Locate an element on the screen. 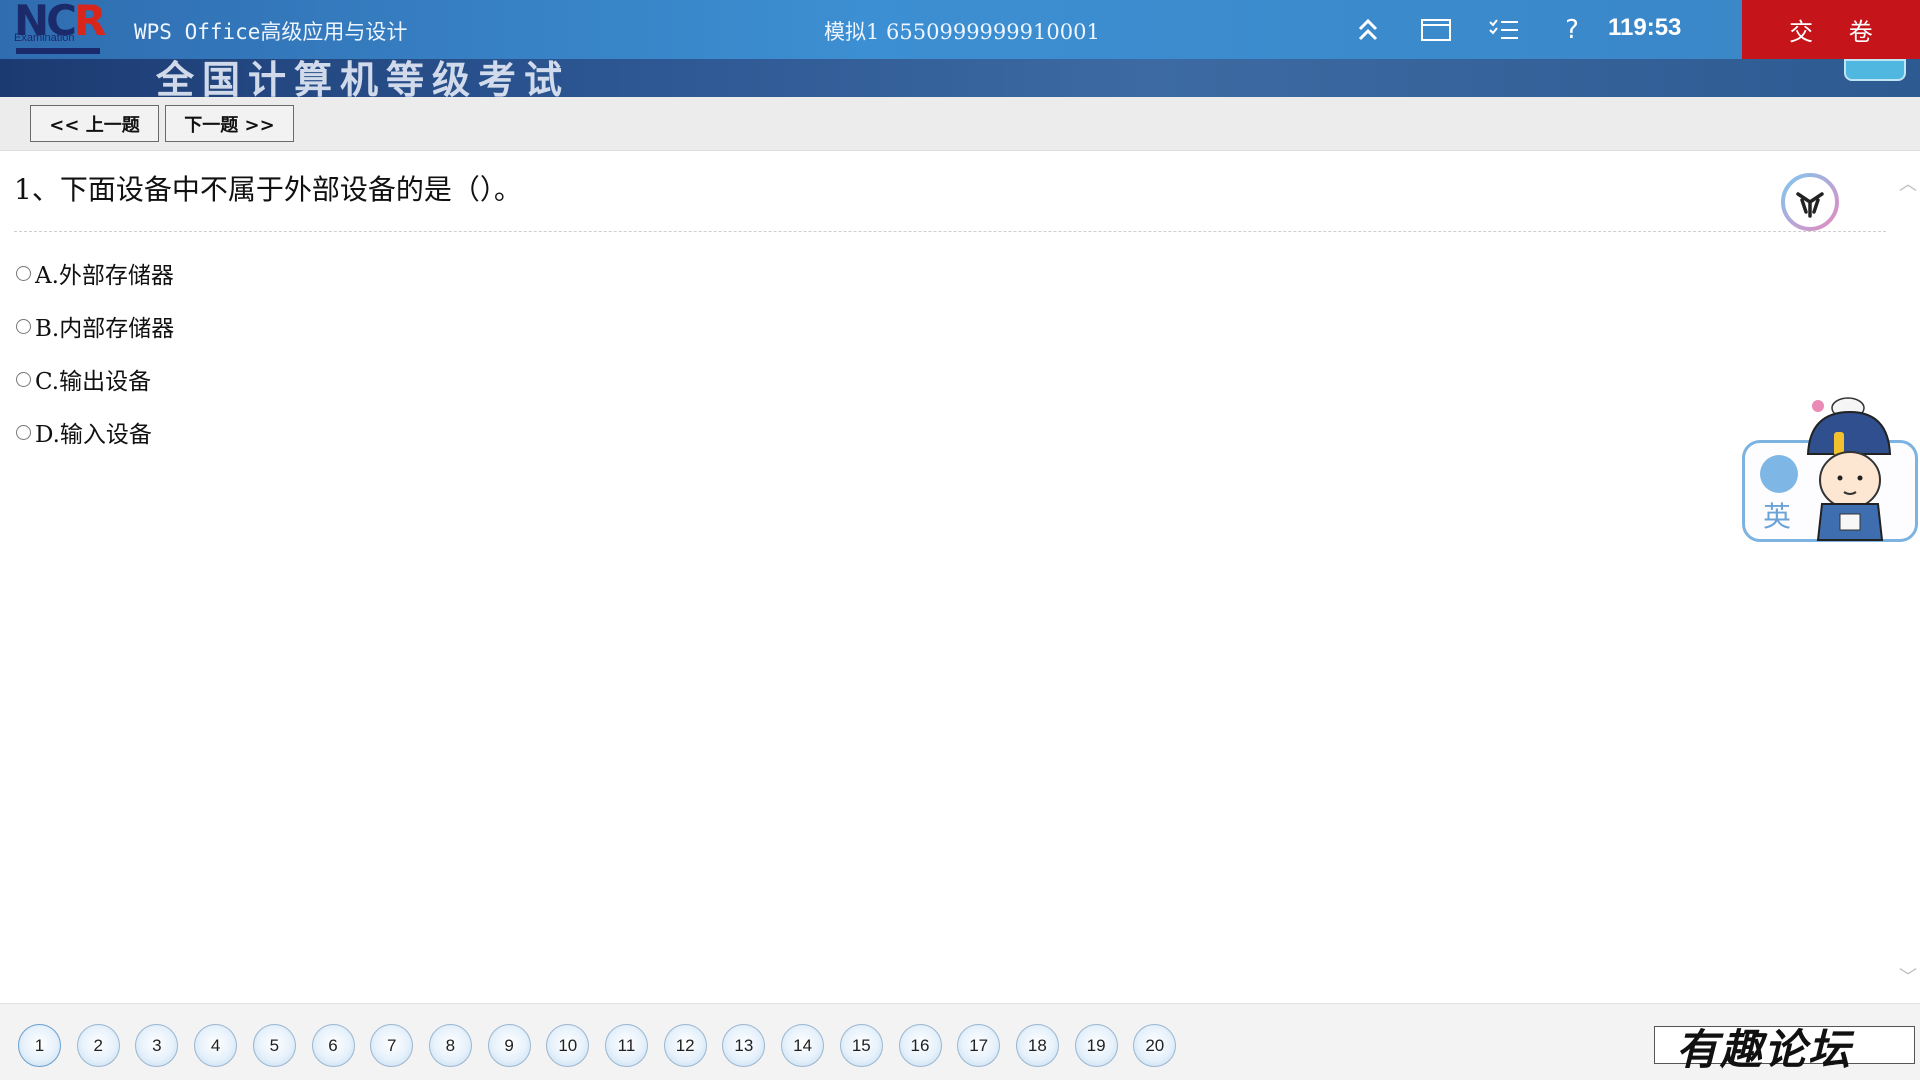 This screenshot has width=1920, height=1080. question-number-button: 4 is located at coordinates (216, 1045).